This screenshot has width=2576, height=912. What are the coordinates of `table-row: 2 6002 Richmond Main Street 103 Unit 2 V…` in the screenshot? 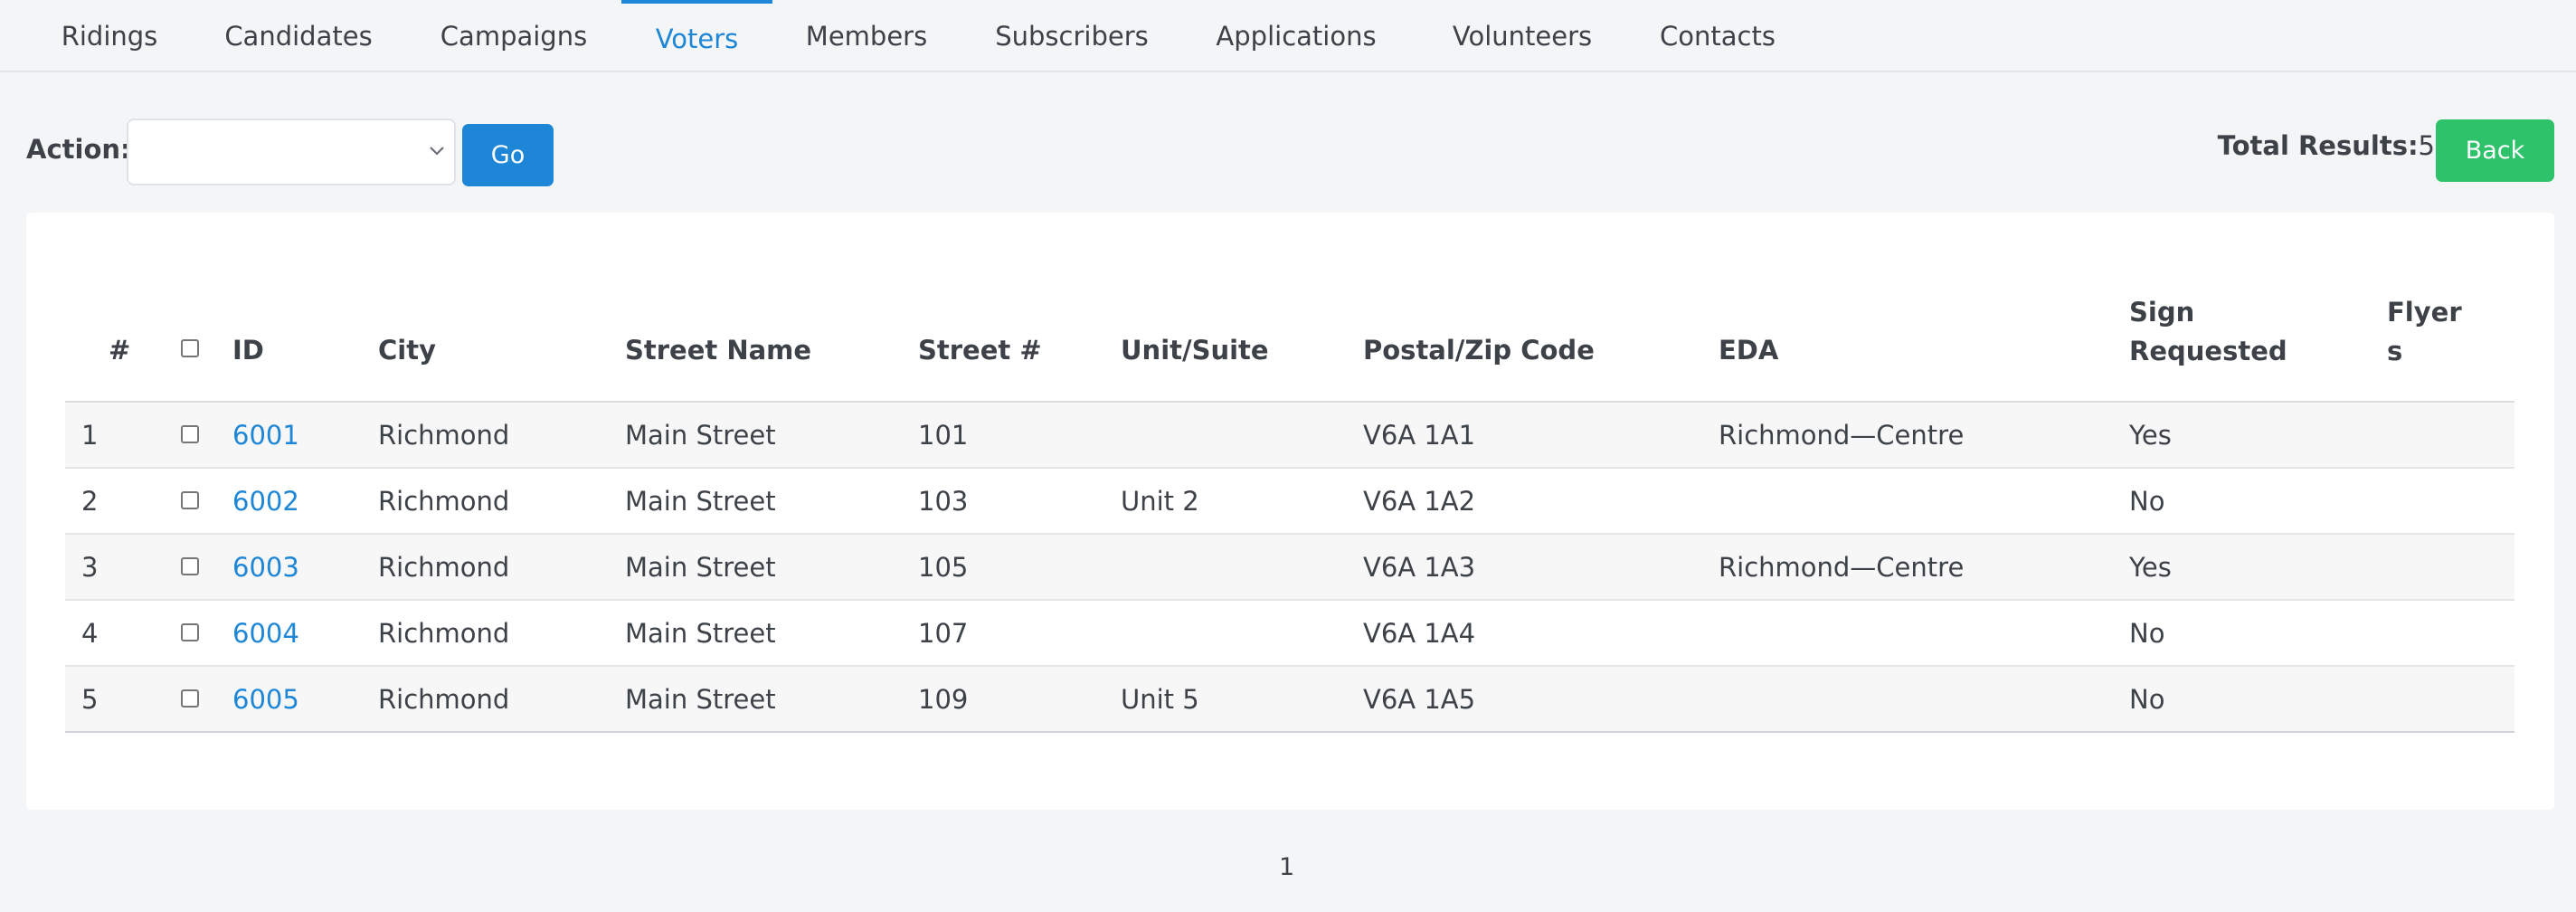 It's located at (1290, 502).